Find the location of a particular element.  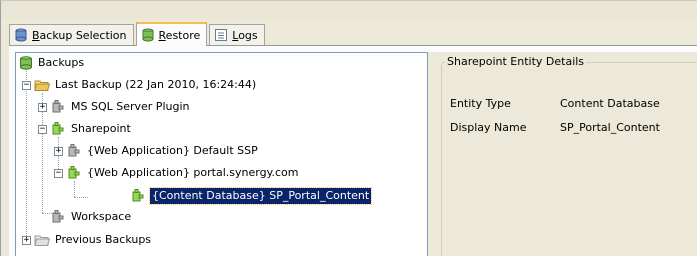

tab-restore: Restore is located at coordinates (171, 34).